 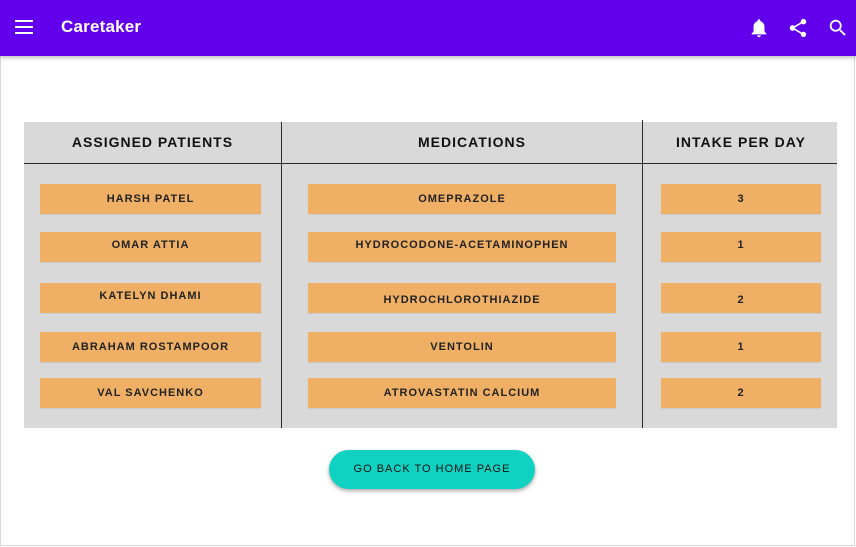 I want to click on bell-icon, so click(x=759, y=28).